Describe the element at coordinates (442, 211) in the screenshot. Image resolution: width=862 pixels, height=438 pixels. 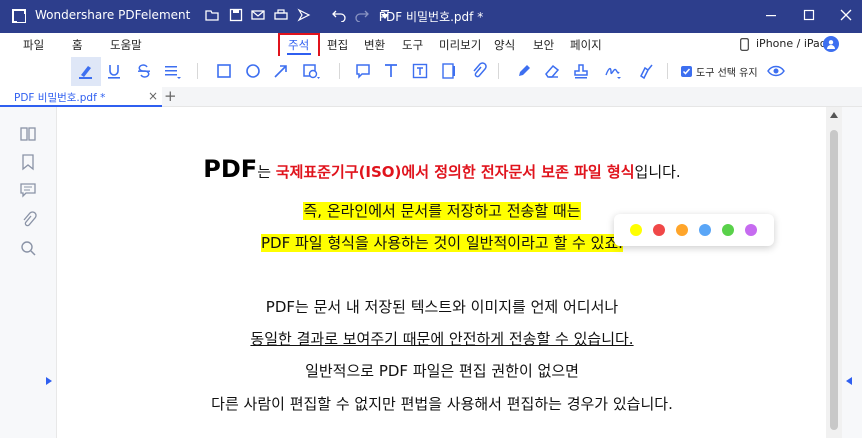
I see `doc-line-2-highlight: 즉, 온라인에서 문서를 저장하고 전송할 때는` at that location.